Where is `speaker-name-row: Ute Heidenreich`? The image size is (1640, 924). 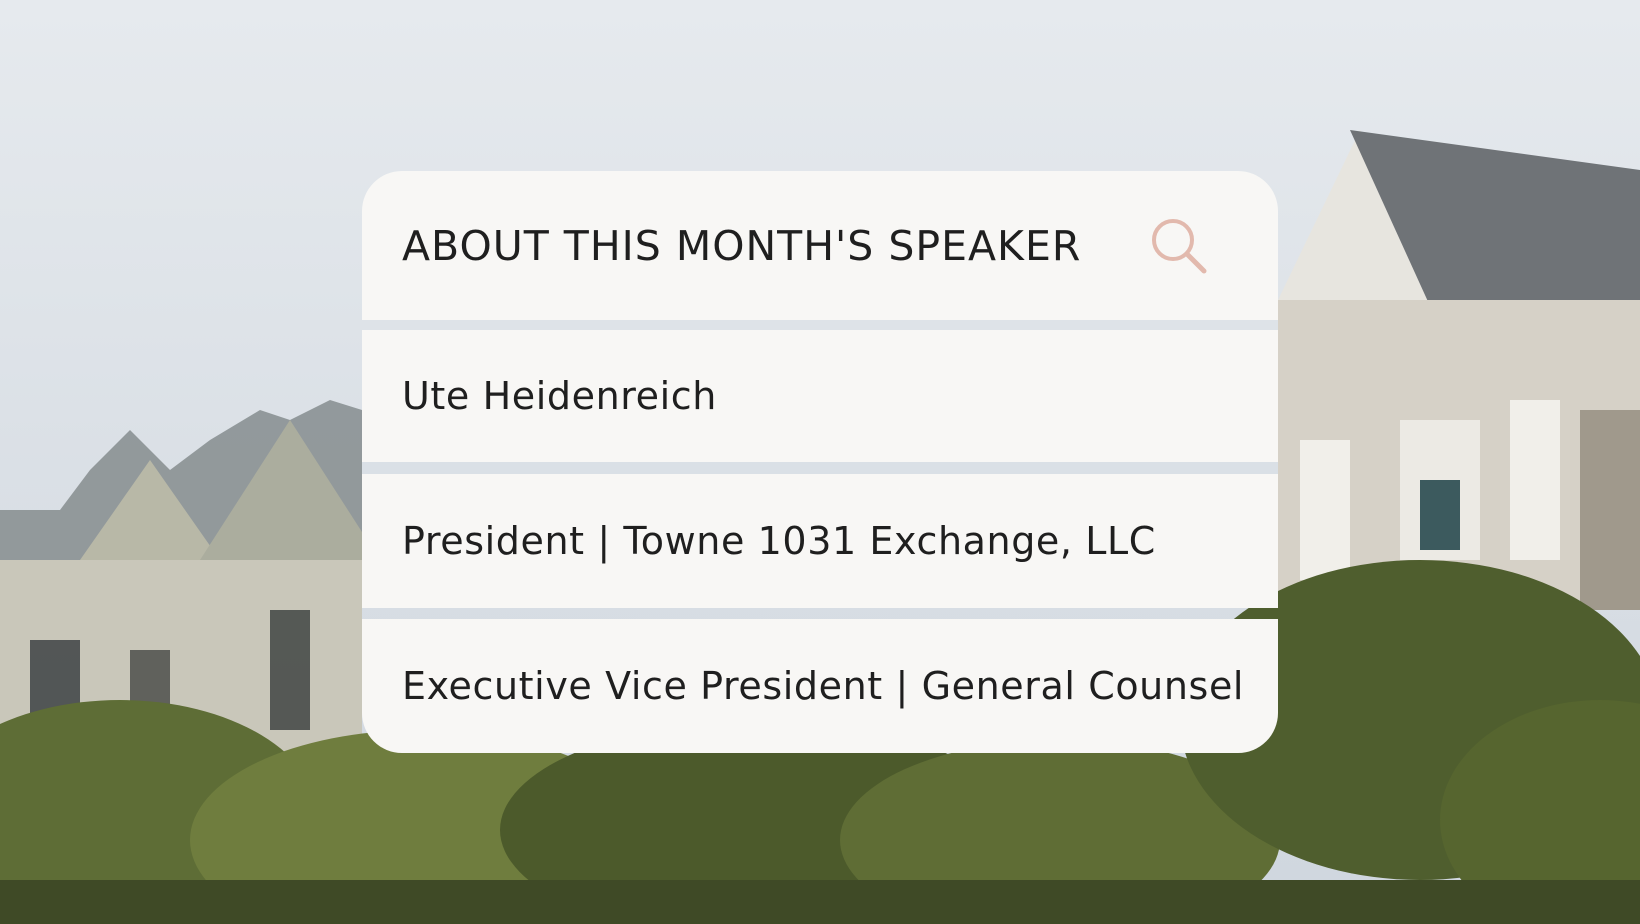
speaker-name-row: Ute Heidenreich is located at coordinates (820, 396).